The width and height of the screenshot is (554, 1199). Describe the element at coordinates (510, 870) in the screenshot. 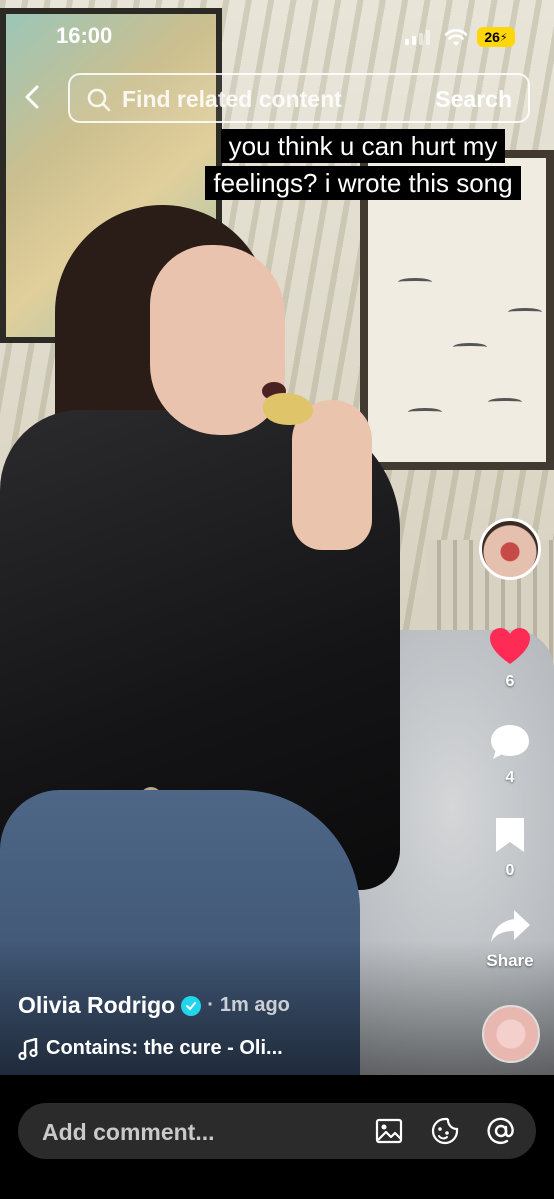

I see `save-count: 0` at that location.